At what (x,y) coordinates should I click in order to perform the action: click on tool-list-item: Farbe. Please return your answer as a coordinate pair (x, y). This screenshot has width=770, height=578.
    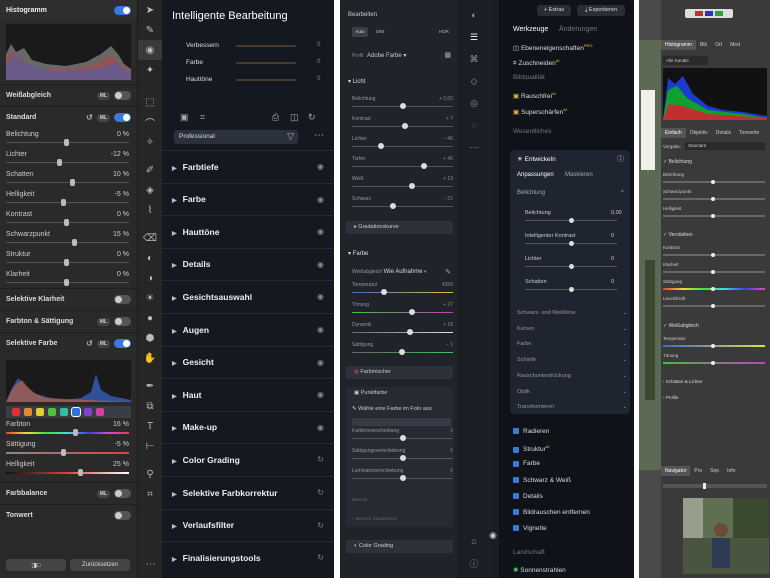
    Looking at the image, I should click on (526, 463).